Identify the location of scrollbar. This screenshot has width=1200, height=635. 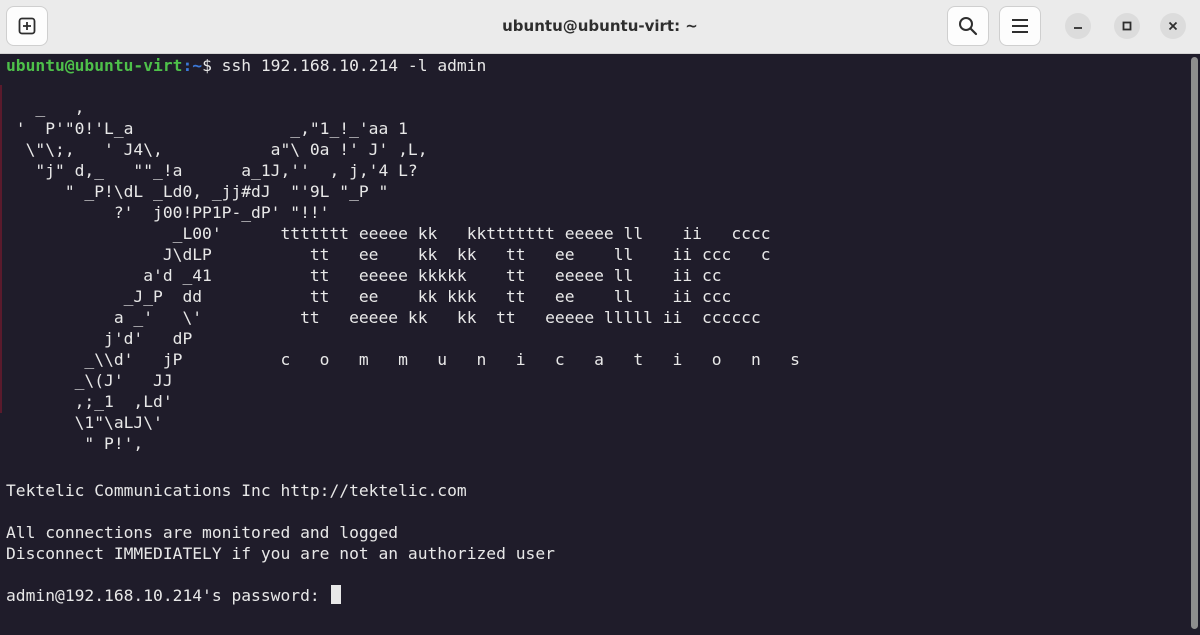
(1194, 343).